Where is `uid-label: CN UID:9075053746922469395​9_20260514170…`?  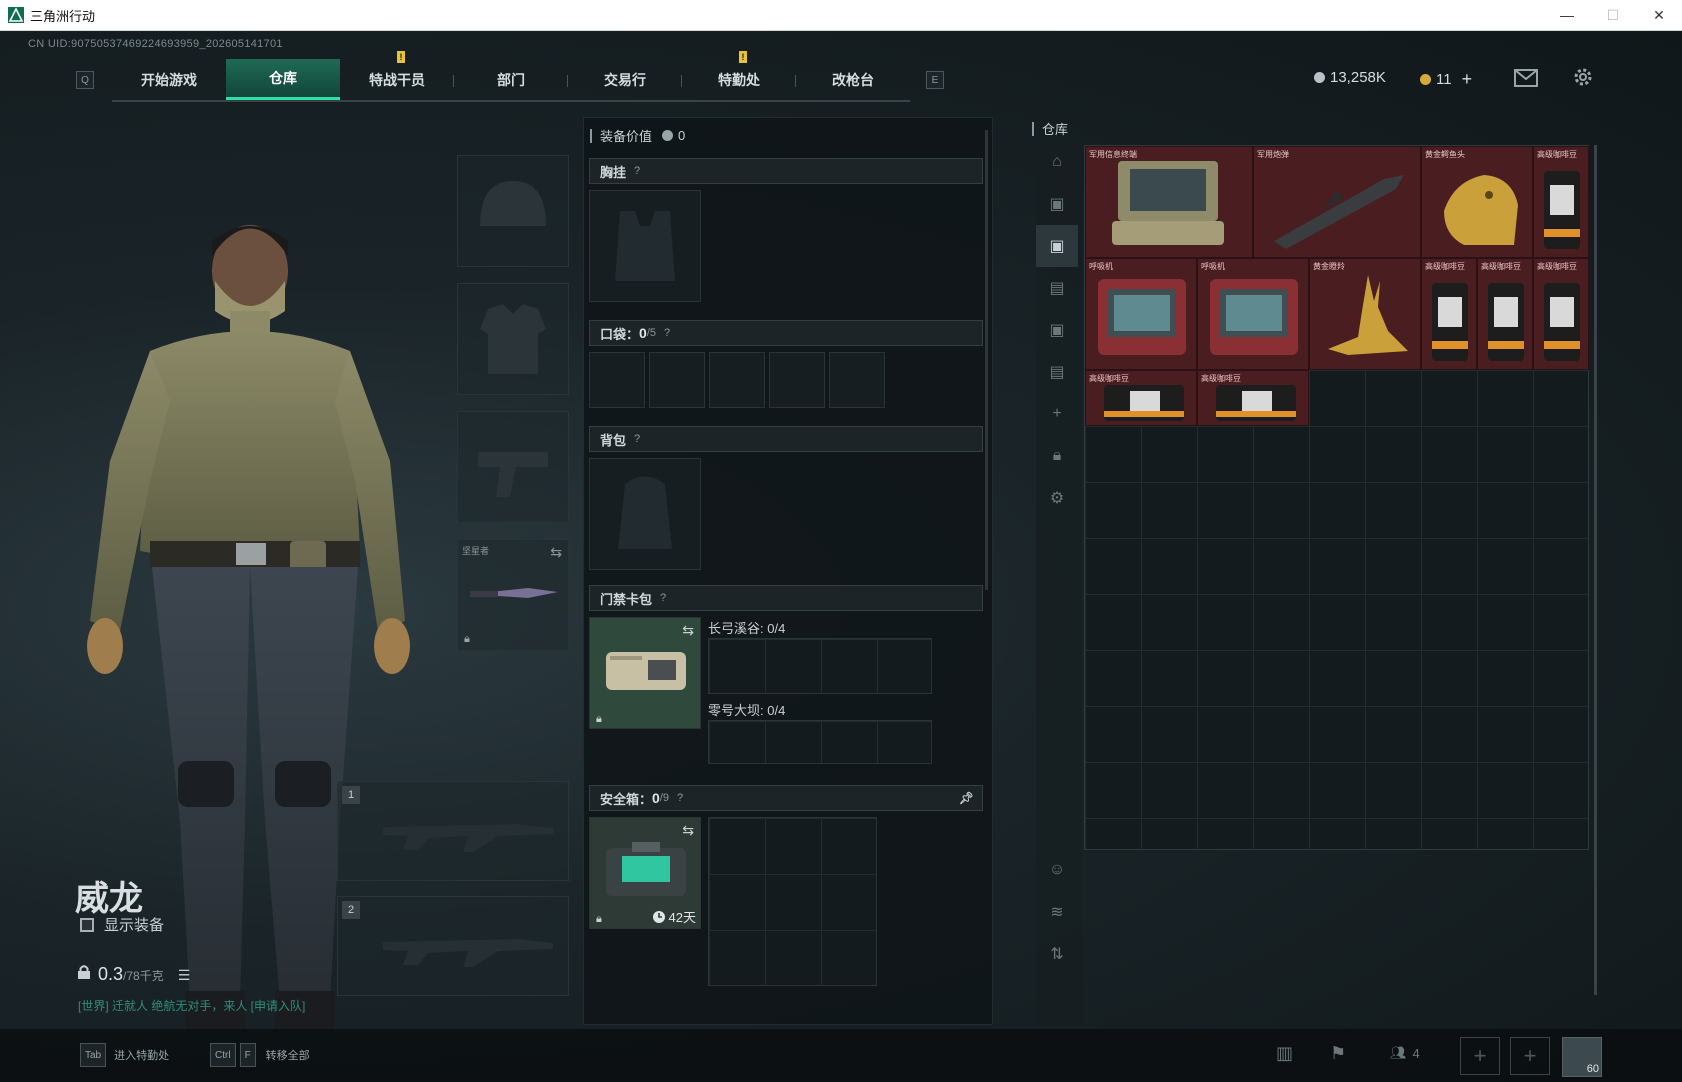
uid-label: CN UID:9075053746922469395​9_20260514170… is located at coordinates (155, 44).